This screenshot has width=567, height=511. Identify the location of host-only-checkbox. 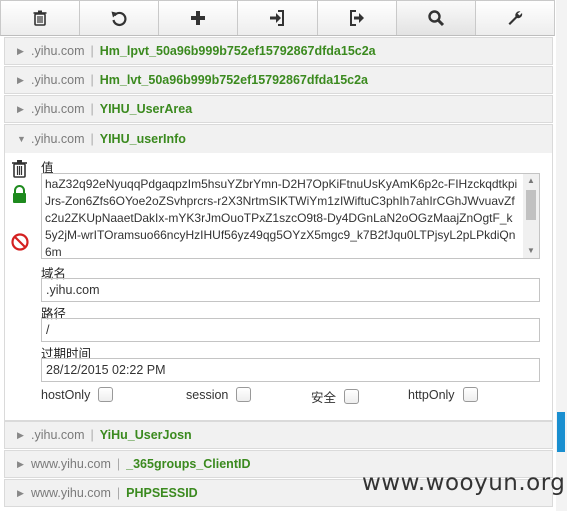
(106, 394).